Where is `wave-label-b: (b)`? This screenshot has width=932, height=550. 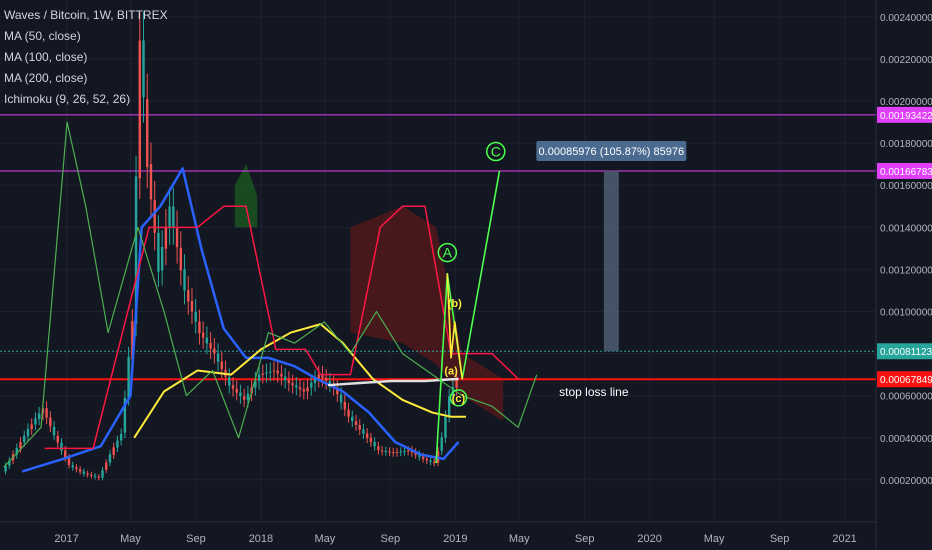
wave-label-b: (b) is located at coordinates (455, 304).